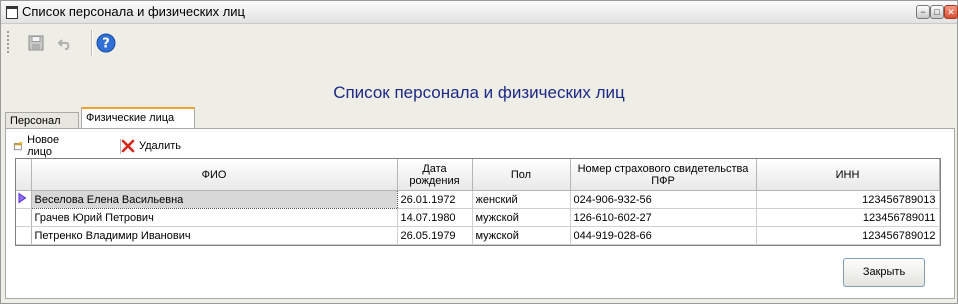 Image resolution: width=958 pixels, height=304 pixels. What do you see at coordinates (24, 175) in the screenshot?
I see `row-header-corner` at bounding box center [24, 175].